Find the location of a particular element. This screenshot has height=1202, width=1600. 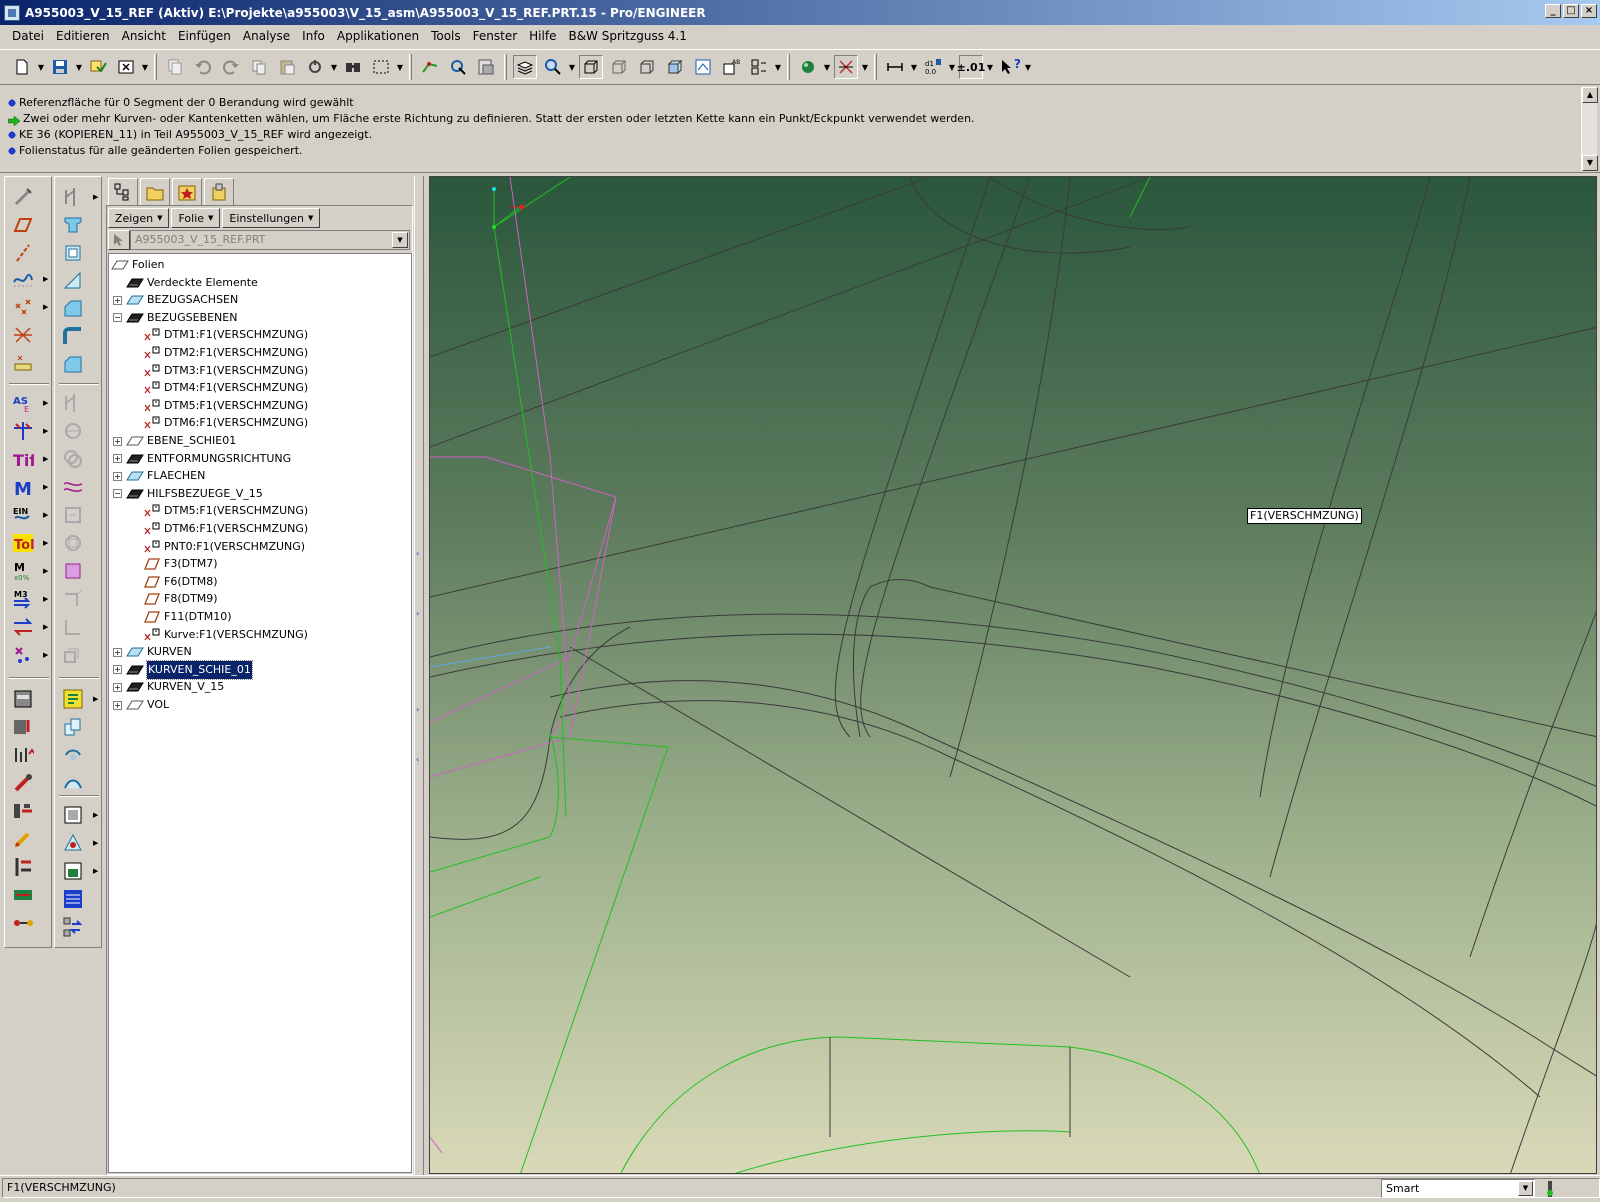

datum-curve-icon is located at coordinates (23, 279).